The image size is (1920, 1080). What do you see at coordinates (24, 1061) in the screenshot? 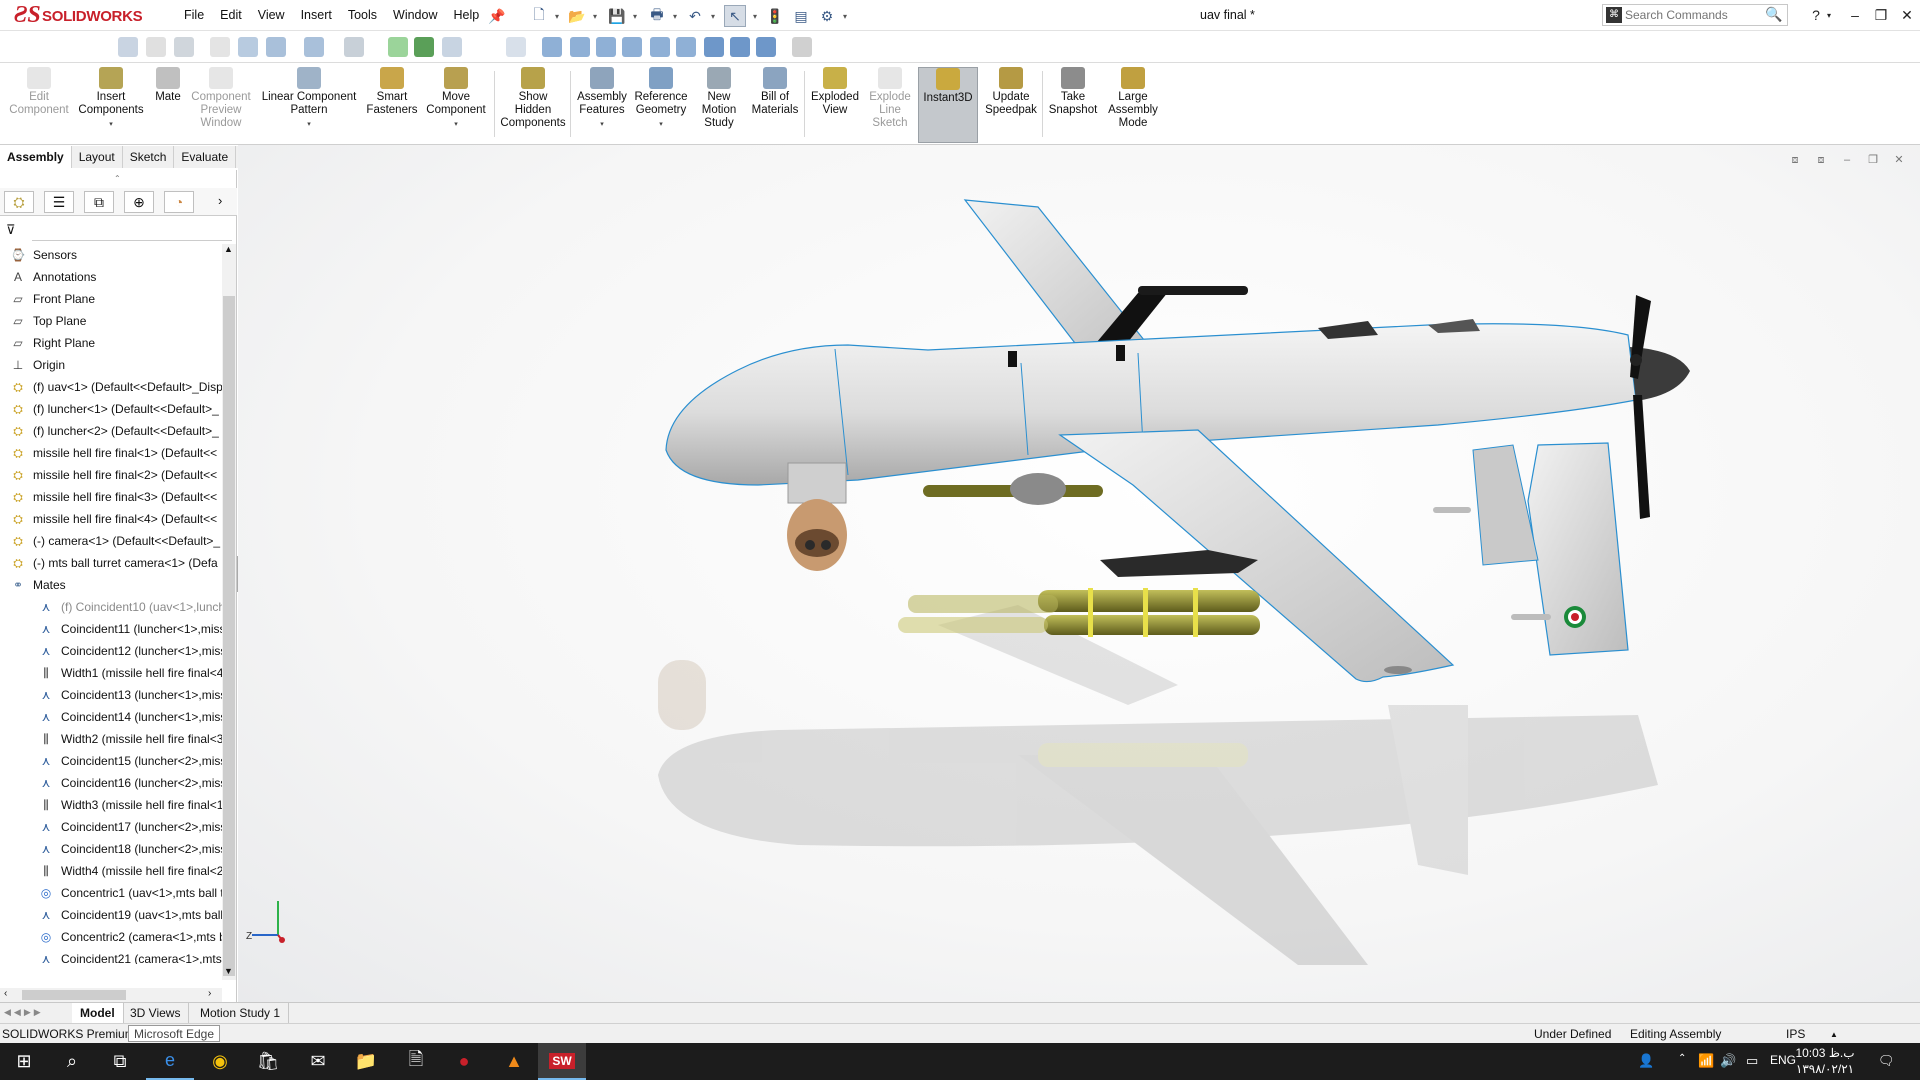
I see `start-windows-icon: ⊞` at bounding box center [24, 1061].